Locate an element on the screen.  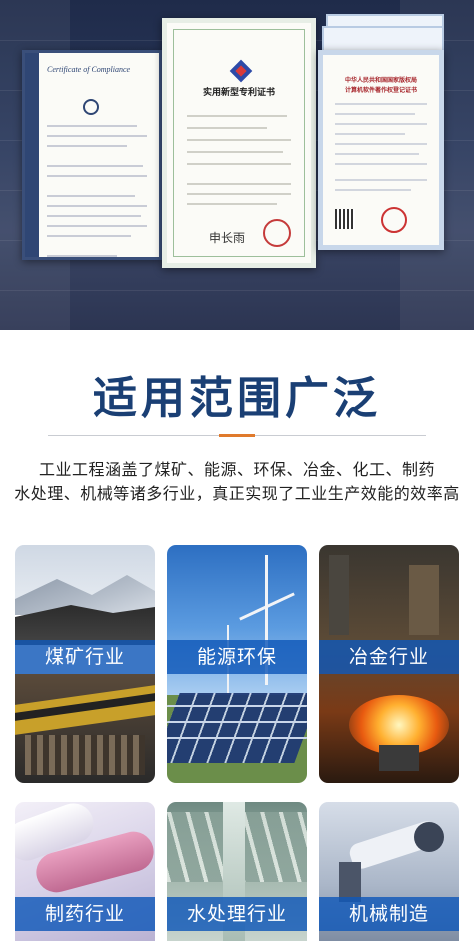
industry-tile-energy: 能源环保 is located at coordinates (237, 664).